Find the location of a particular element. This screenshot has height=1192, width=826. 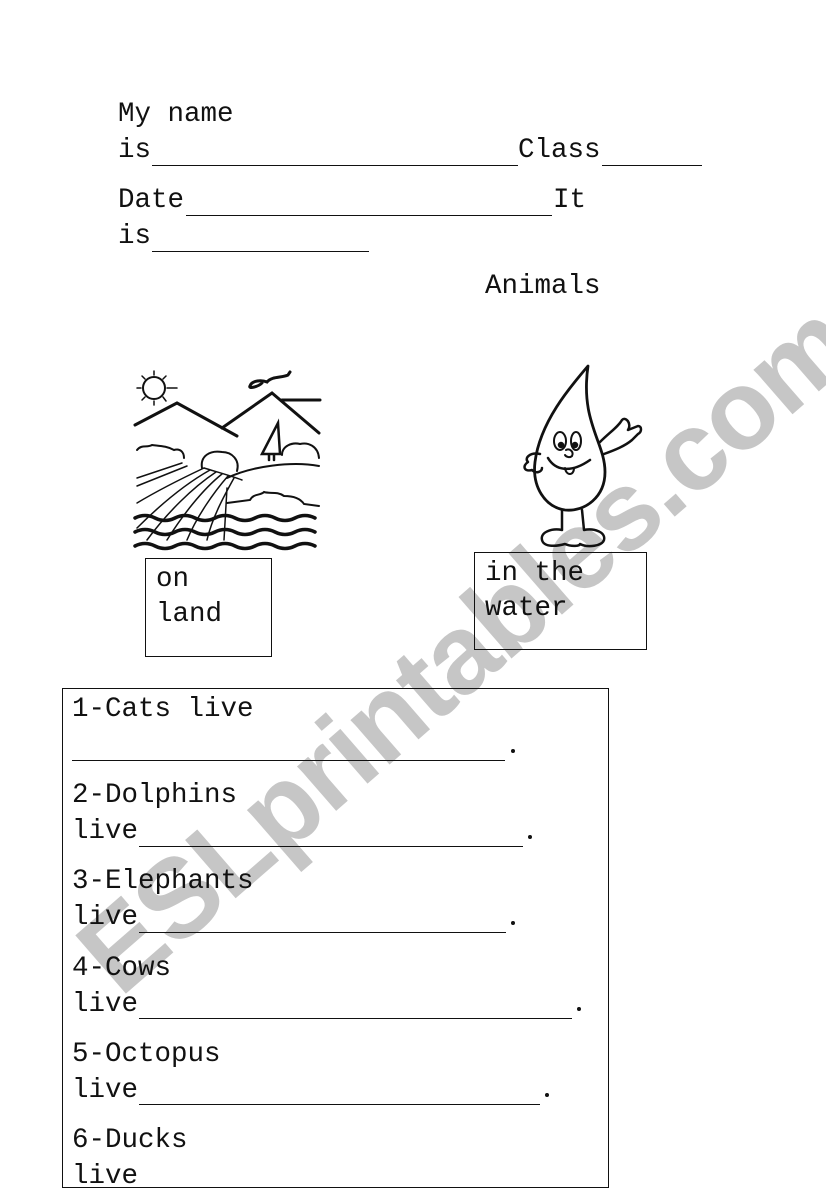

tree-icon is located at coordinates (270, 440).